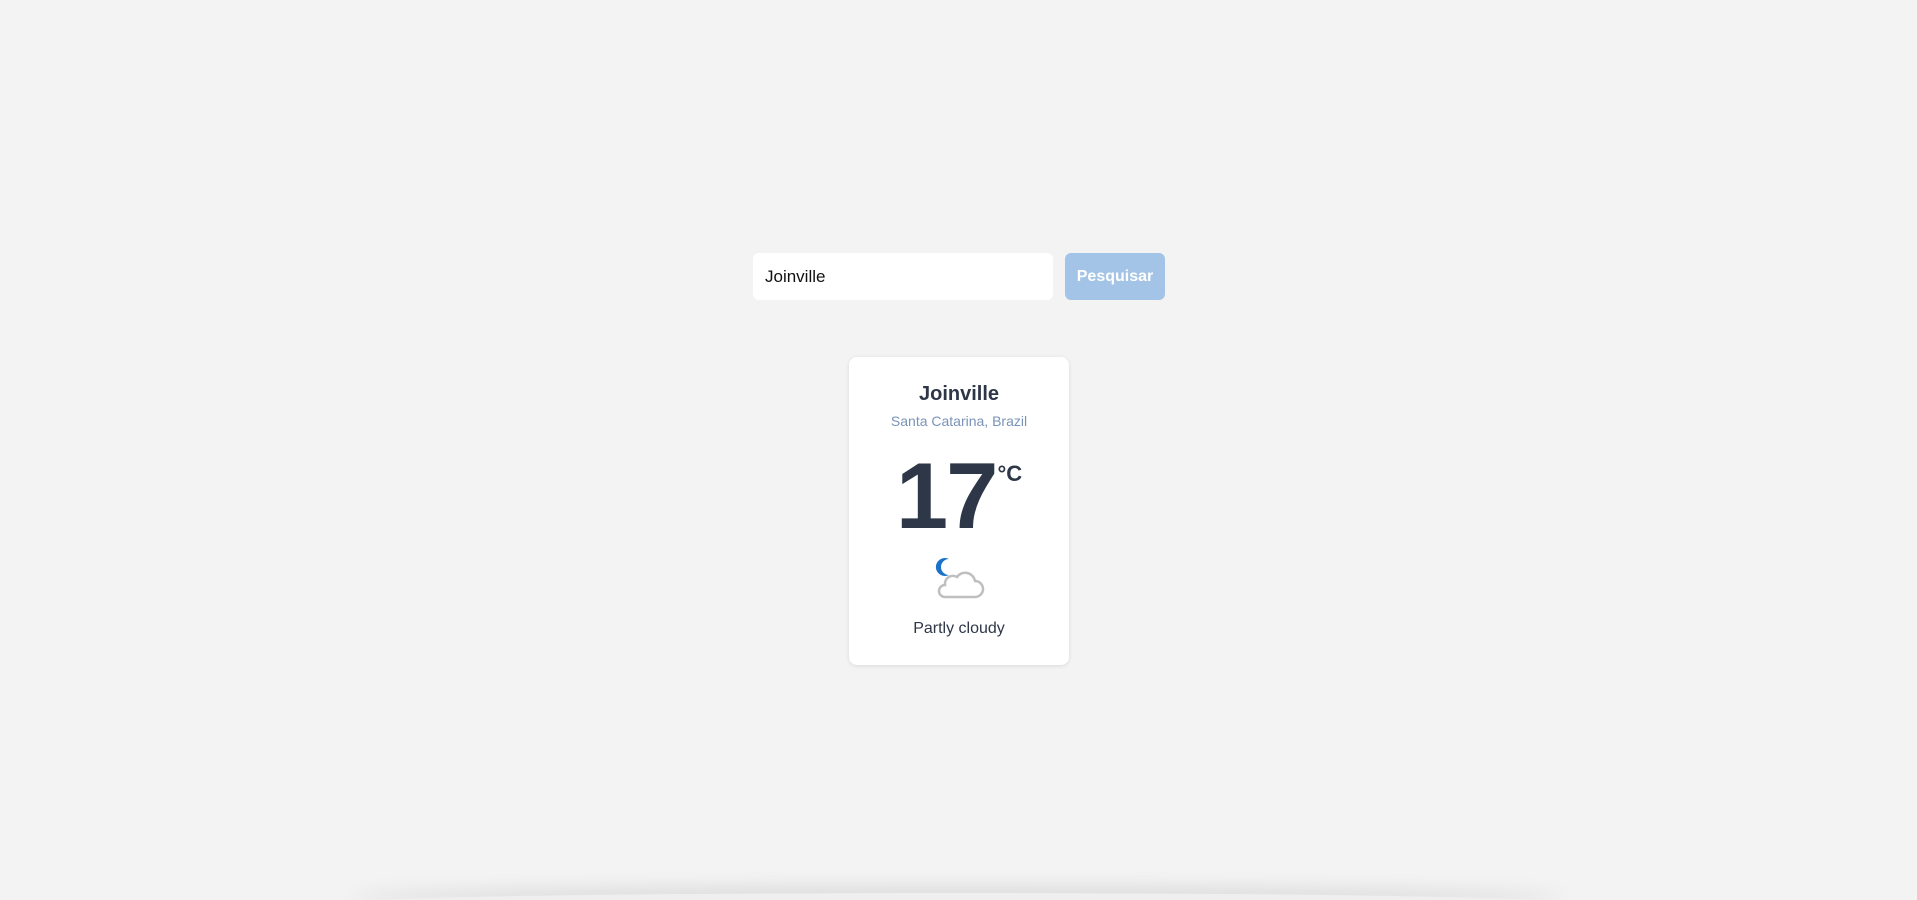 The height and width of the screenshot is (900, 1917). Describe the element at coordinates (959, 394) in the screenshot. I see `city-name: Joinville` at that location.